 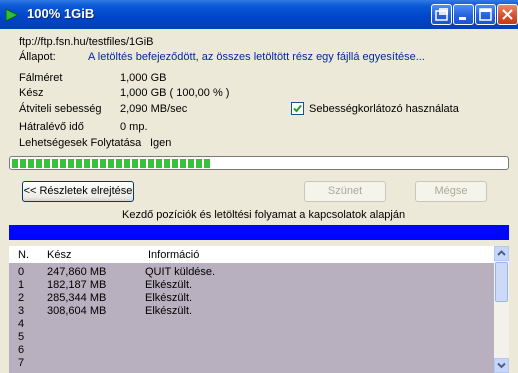 What do you see at coordinates (77, 311) in the screenshot?
I see `row-done: 308,604 MB` at bounding box center [77, 311].